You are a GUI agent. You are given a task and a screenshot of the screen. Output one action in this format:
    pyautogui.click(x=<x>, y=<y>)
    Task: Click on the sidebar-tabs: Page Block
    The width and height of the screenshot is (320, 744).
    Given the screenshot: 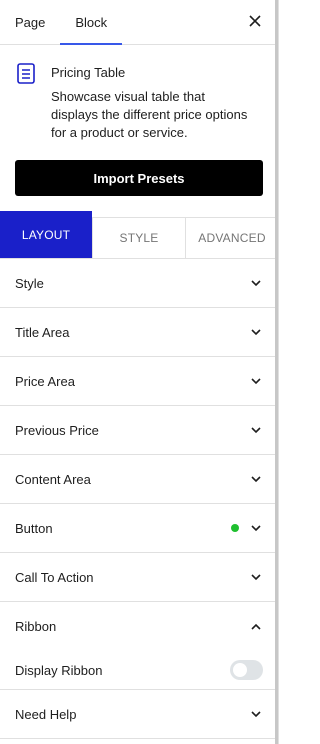 What is the action you would take?
    pyautogui.click(x=139, y=22)
    